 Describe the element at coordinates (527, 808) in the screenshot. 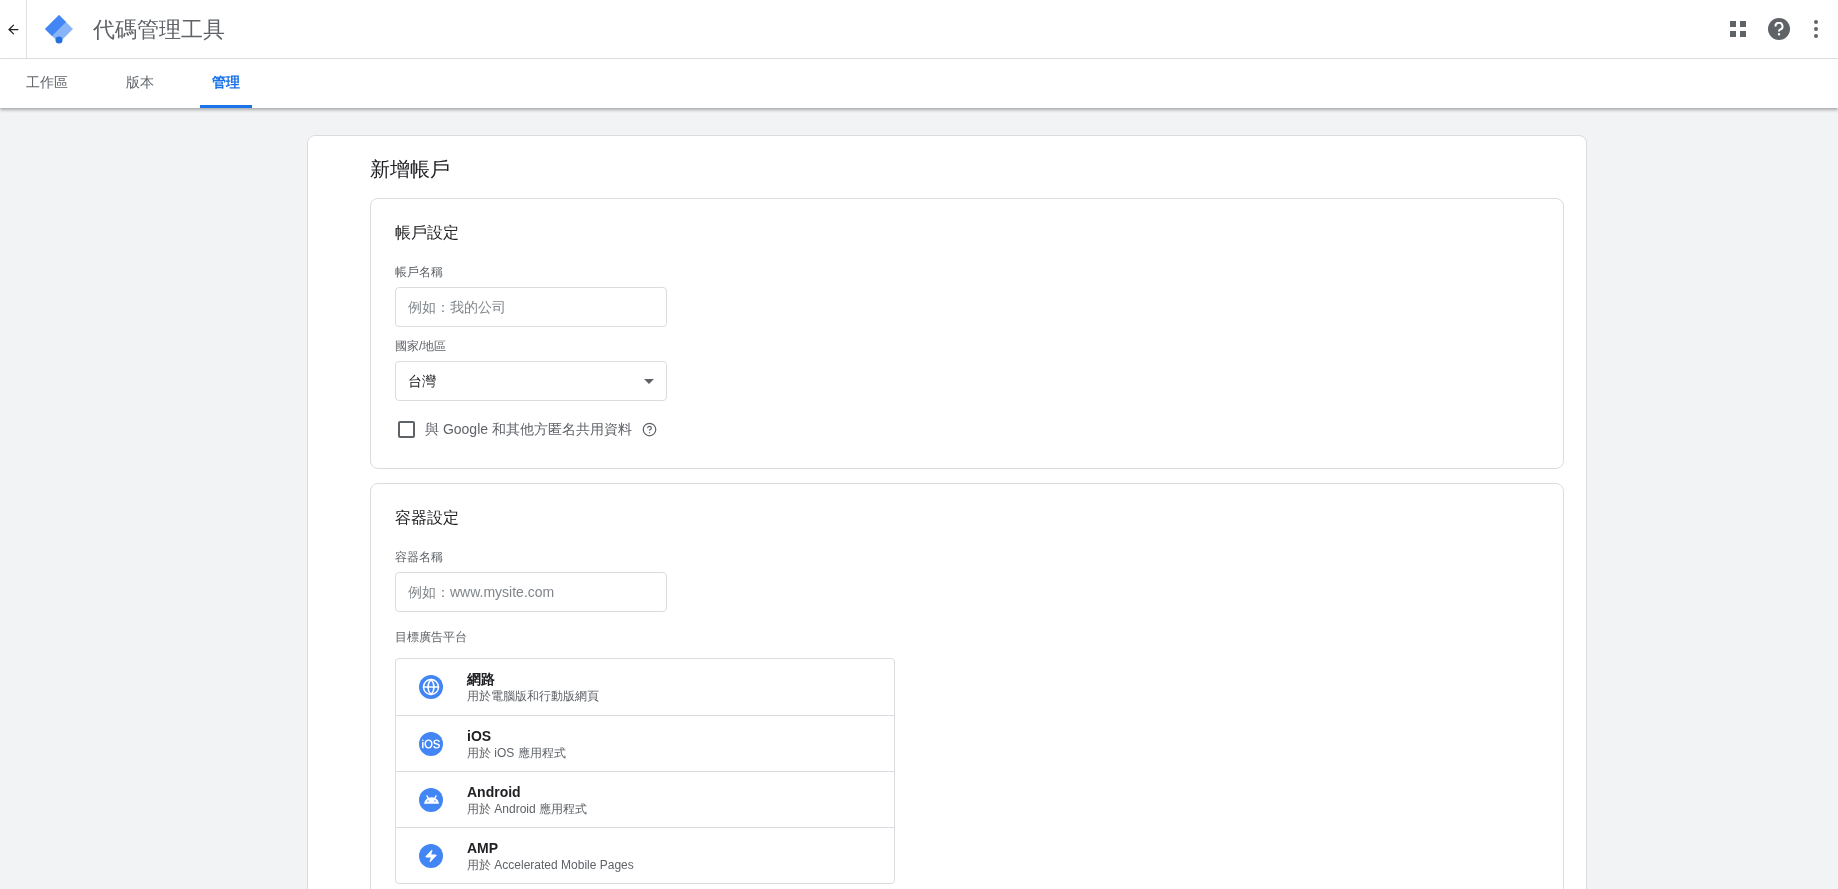

I see `platform-description: 用於 Android 應用程式` at that location.